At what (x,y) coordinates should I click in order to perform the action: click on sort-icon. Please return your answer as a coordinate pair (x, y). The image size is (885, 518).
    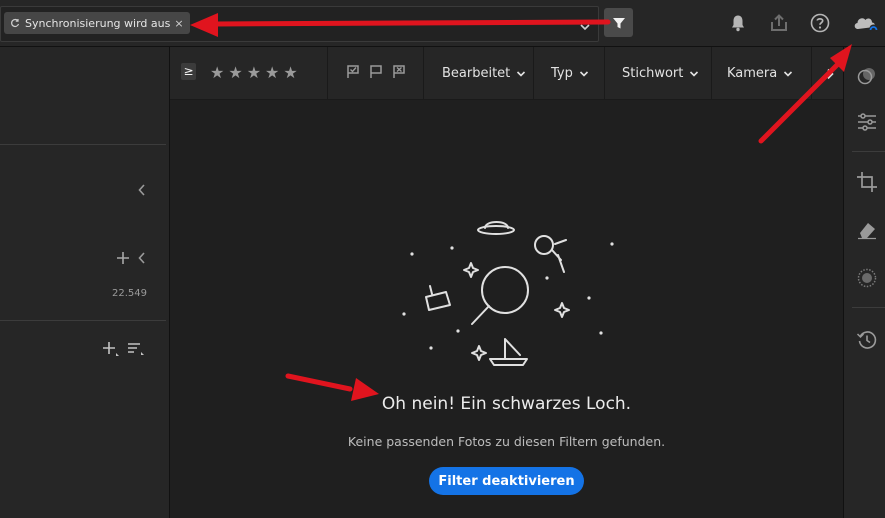
    Looking at the image, I should click on (136, 349).